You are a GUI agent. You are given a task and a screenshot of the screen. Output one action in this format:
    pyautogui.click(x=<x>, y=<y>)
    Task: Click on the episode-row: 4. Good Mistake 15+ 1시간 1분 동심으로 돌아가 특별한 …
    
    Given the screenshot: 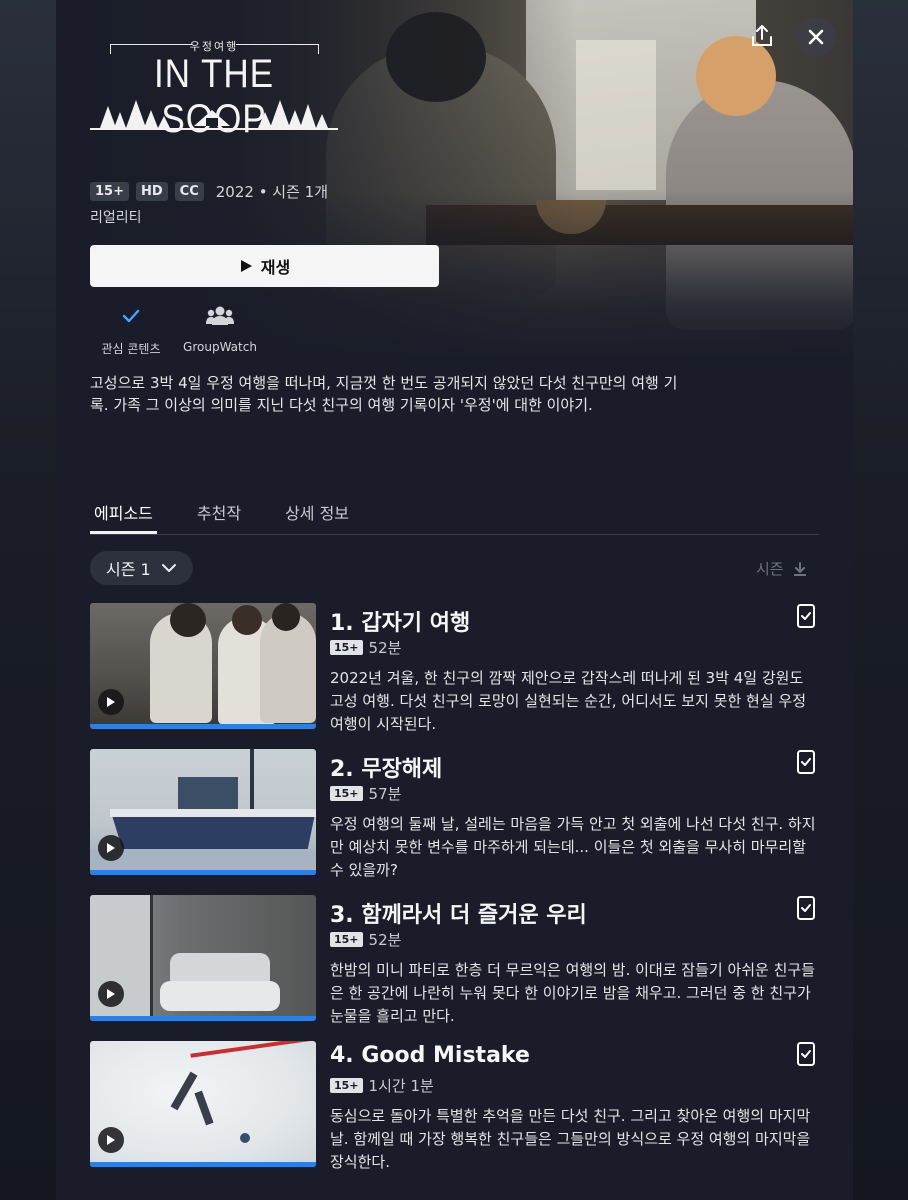 What is the action you would take?
    pyautogui.click(x=454, y=1106)
    